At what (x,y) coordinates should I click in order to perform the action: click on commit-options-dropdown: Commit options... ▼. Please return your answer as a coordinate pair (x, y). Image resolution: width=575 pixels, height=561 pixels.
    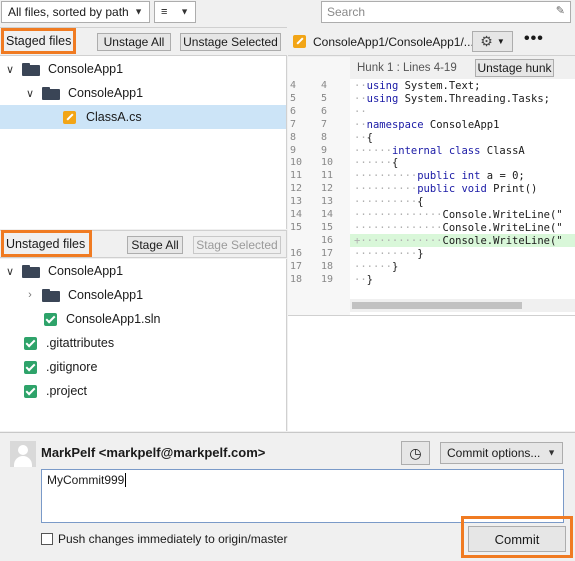
    Looking at the image, I should click on (501, 453).